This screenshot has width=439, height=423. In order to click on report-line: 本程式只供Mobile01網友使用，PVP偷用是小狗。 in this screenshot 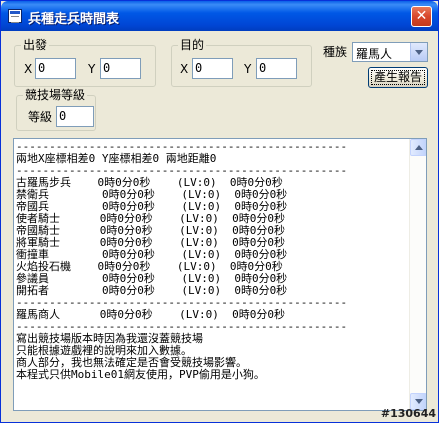, I will do `click(140, 374)`.